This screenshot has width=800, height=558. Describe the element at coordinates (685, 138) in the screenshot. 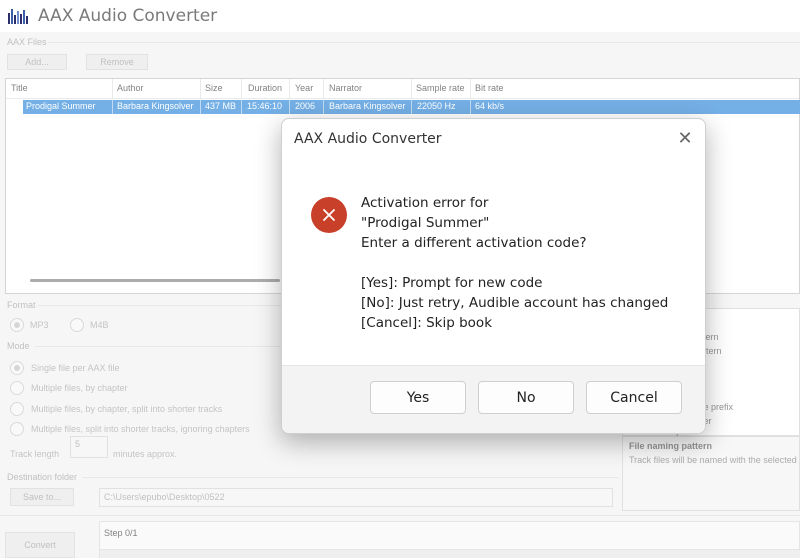

I see `close-icon: ✕` at that location.